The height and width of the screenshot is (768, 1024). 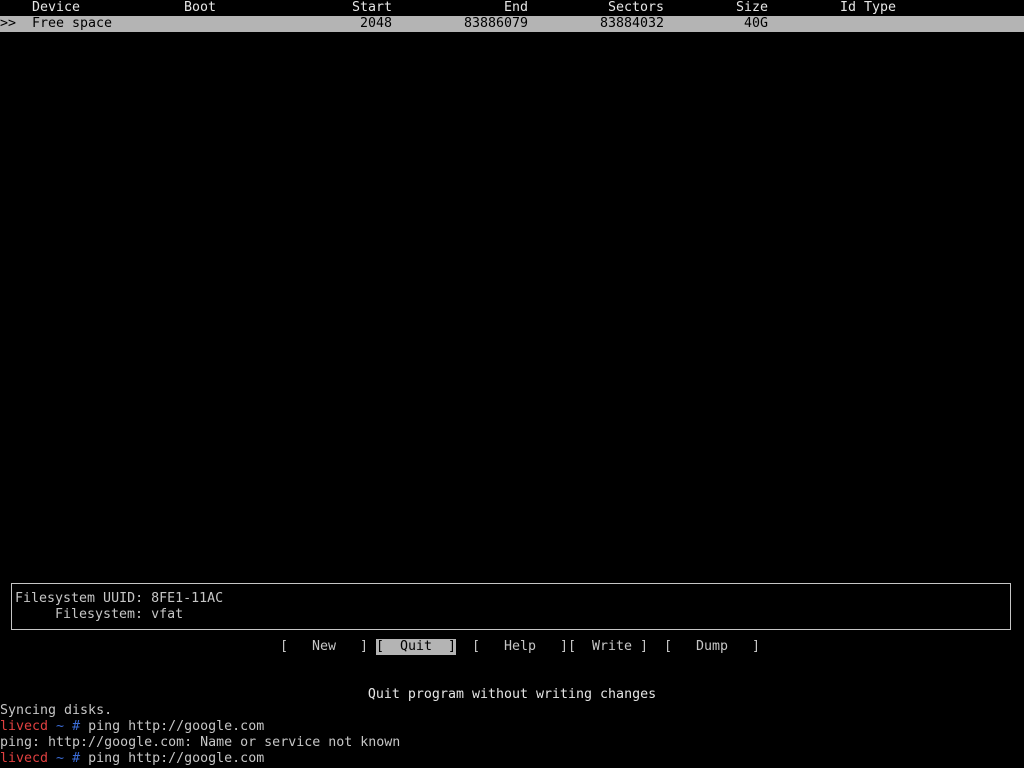 What do you see at coordinates (187, 598) in the screenshot?
I see `uuid-value: 8FE1-11AC` at bounding box center [187, 598].